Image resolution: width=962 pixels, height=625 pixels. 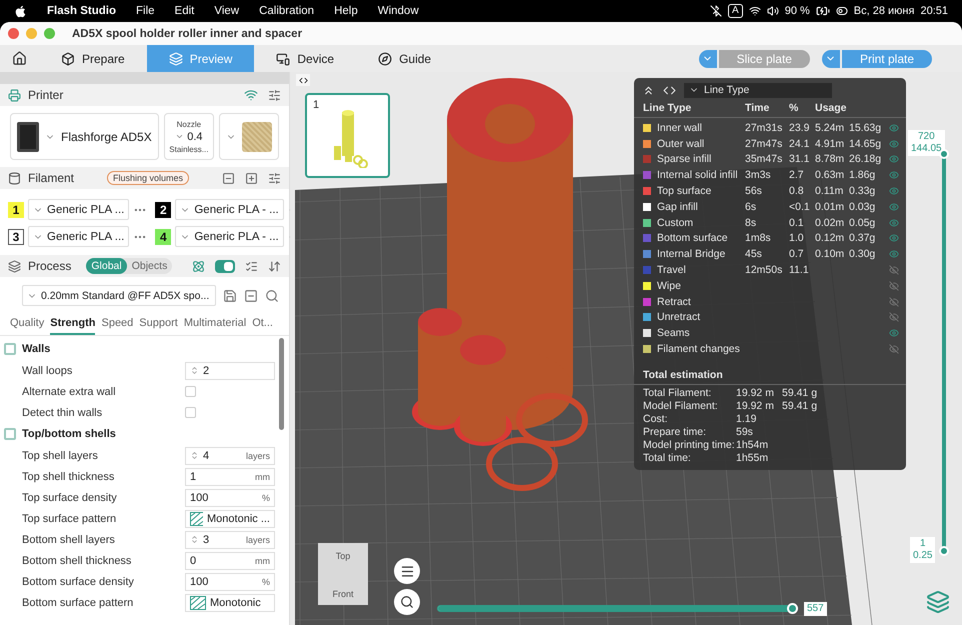 What do you see at coordinates (797, 11) in the screenshot?
I see `battery-percentage: 90 %` at bounding box center [797, 11].